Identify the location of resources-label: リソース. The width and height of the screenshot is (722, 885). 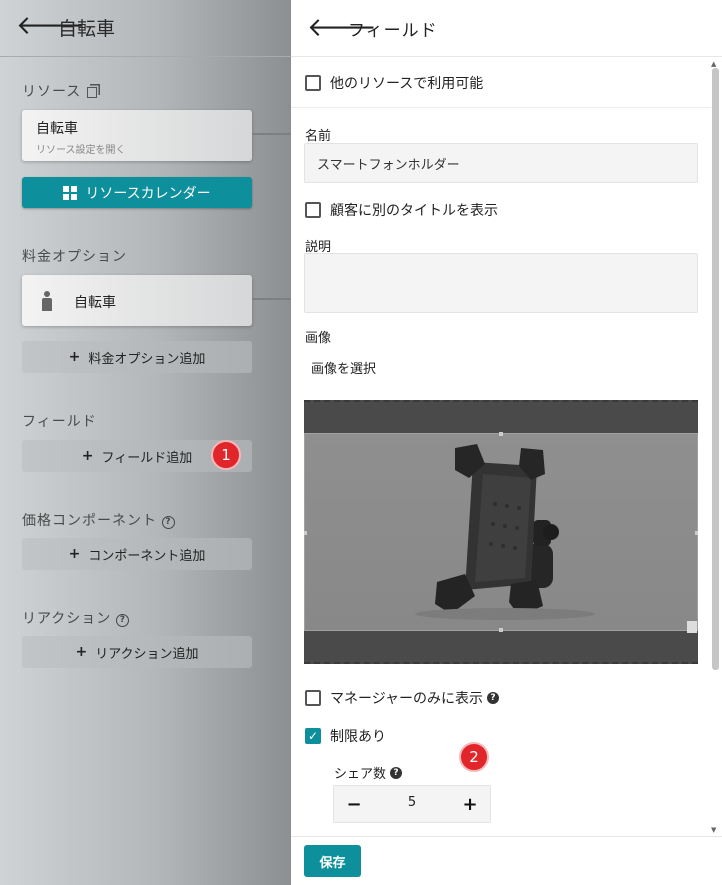
(52, 92).